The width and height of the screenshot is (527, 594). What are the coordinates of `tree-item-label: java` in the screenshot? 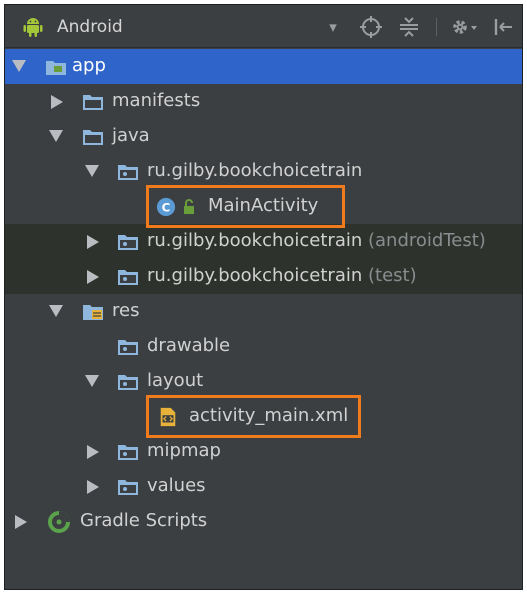 It's located at (131, 135).